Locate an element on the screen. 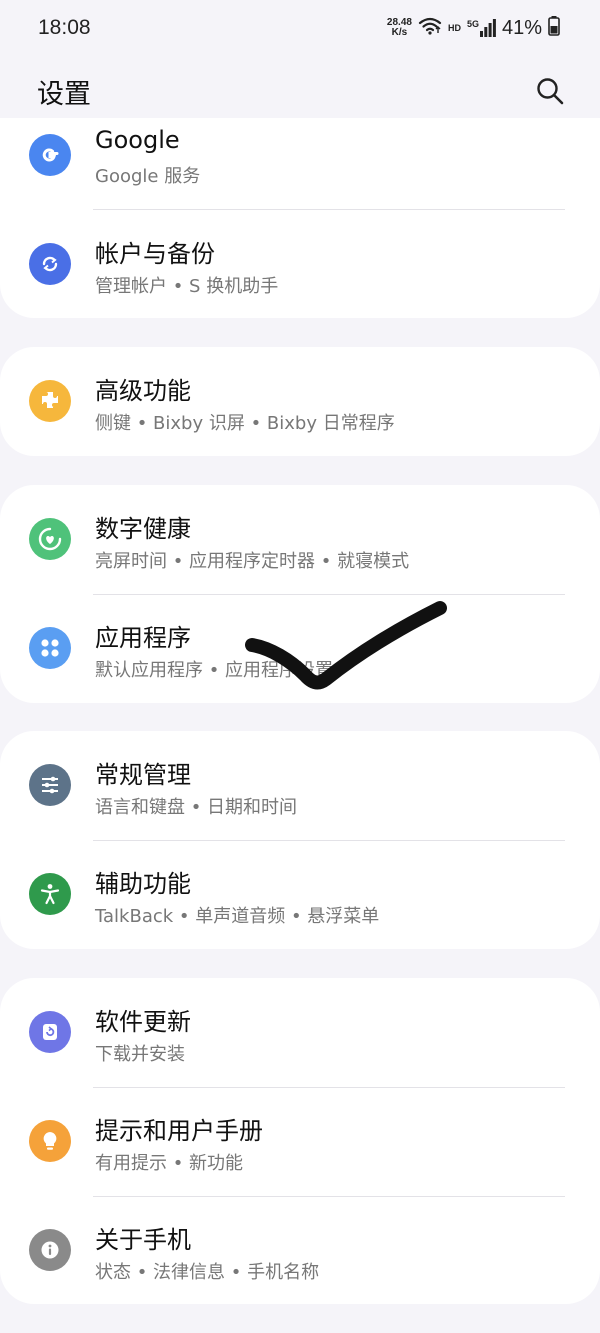  settings-item-subtitle: Google 服务 is located at coordinates (148, 176).